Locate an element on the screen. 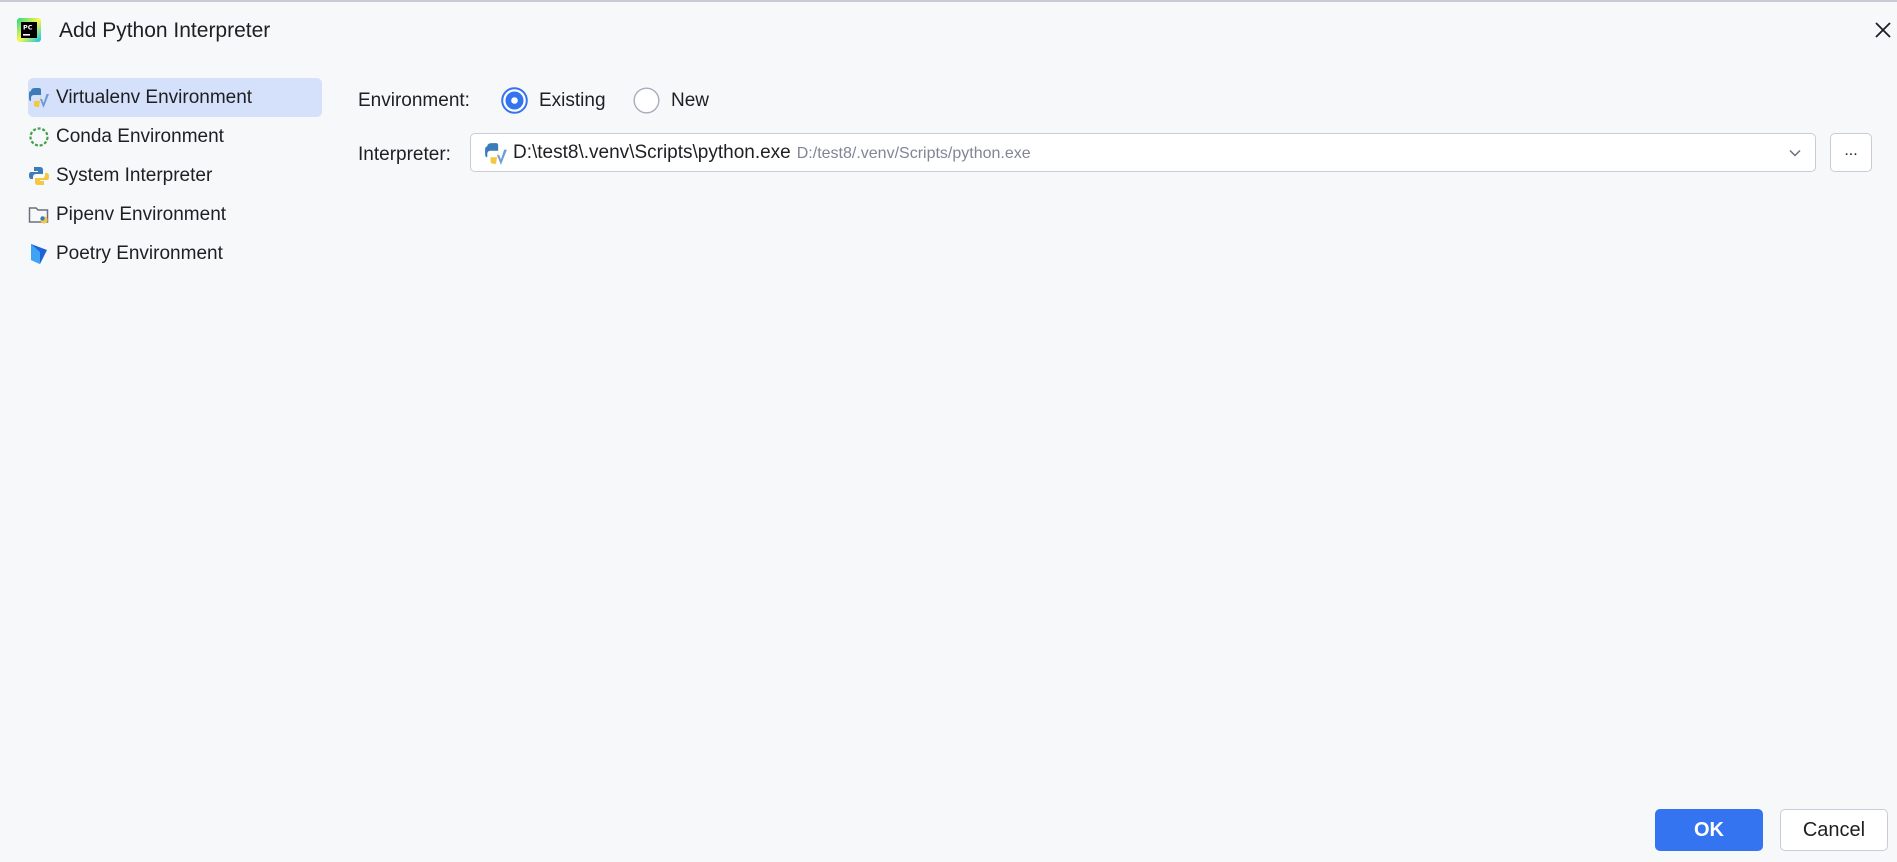 Image resolution: width=1897 pixels, height=862 pixels. sidebar-item-conda: Conda Environment is located at coordinates (175, 136).